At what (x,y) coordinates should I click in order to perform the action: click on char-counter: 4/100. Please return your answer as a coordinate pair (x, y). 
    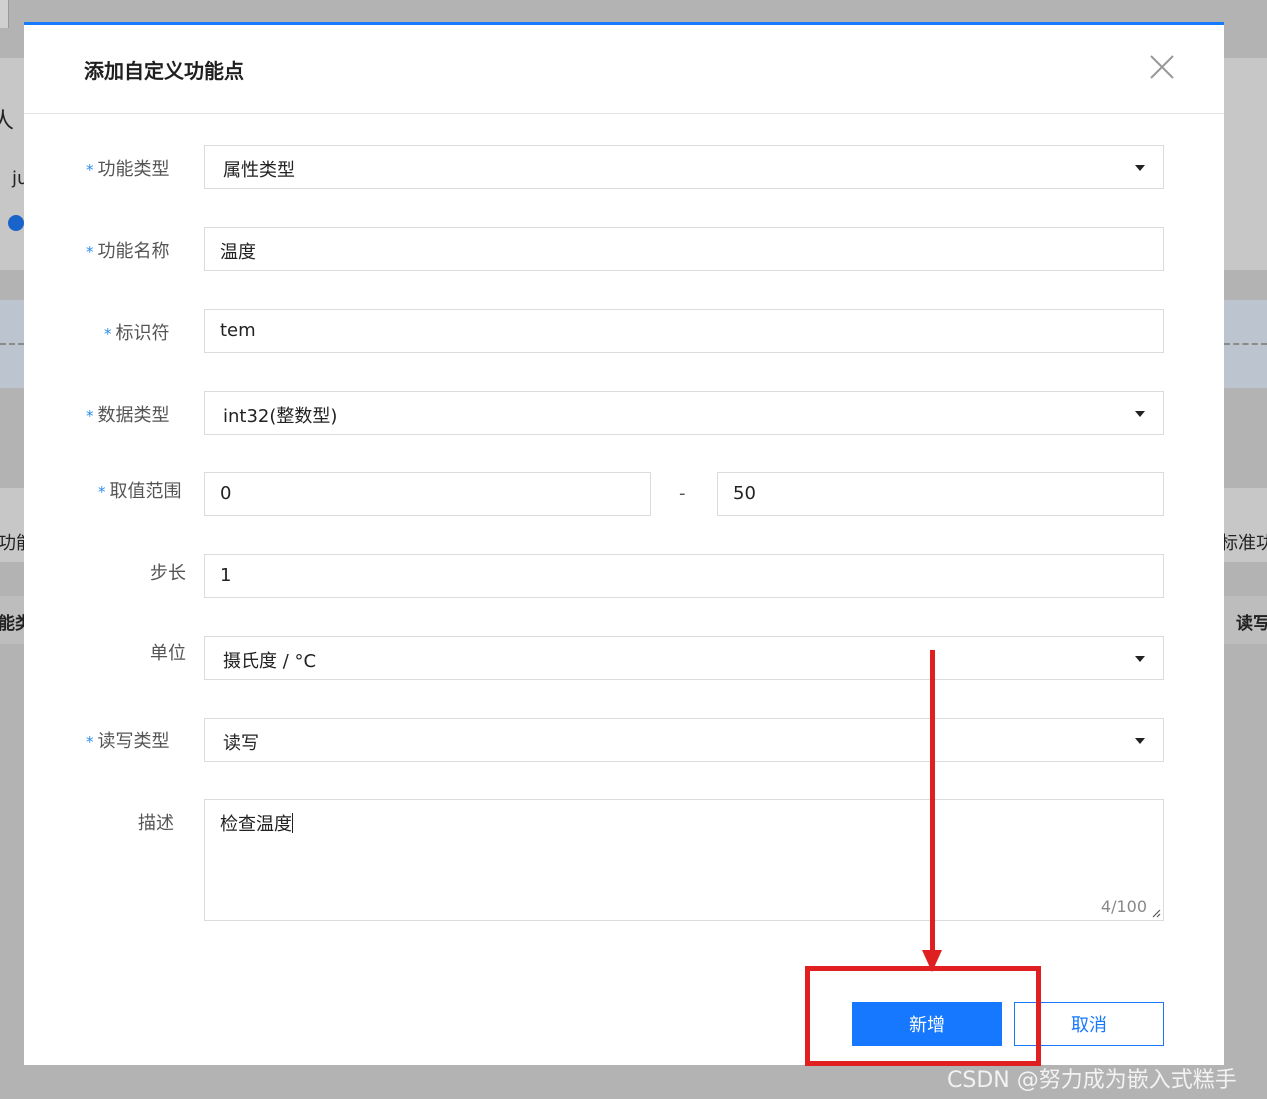
    Looking at the image, I should click on (1123, 906).